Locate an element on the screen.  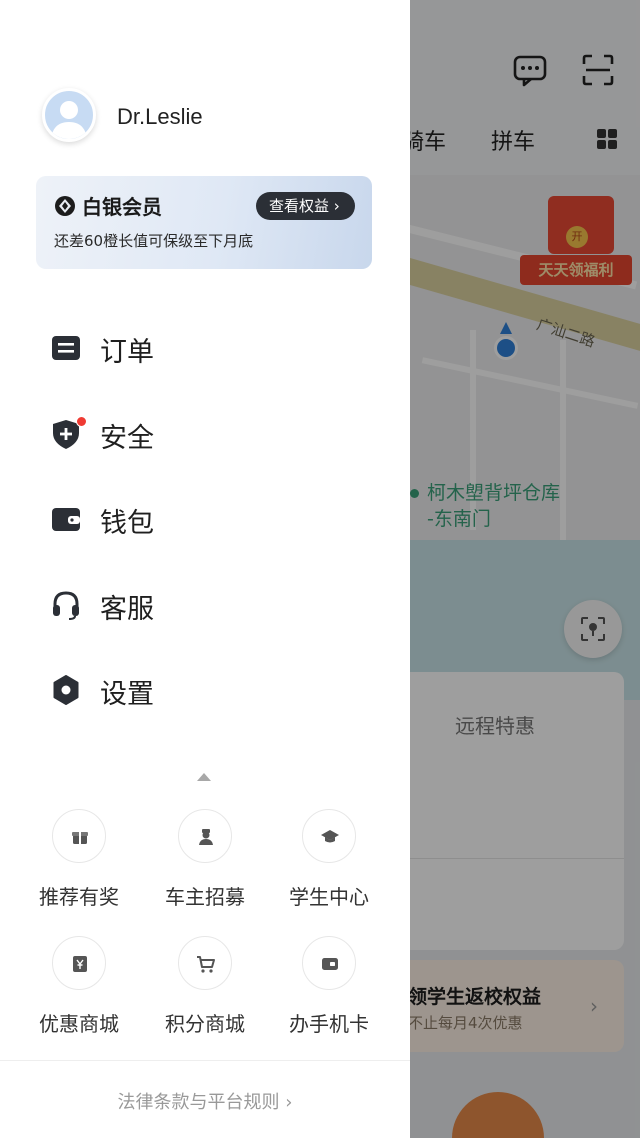
graduation-cap-icon is located at coordinates (330, 836).